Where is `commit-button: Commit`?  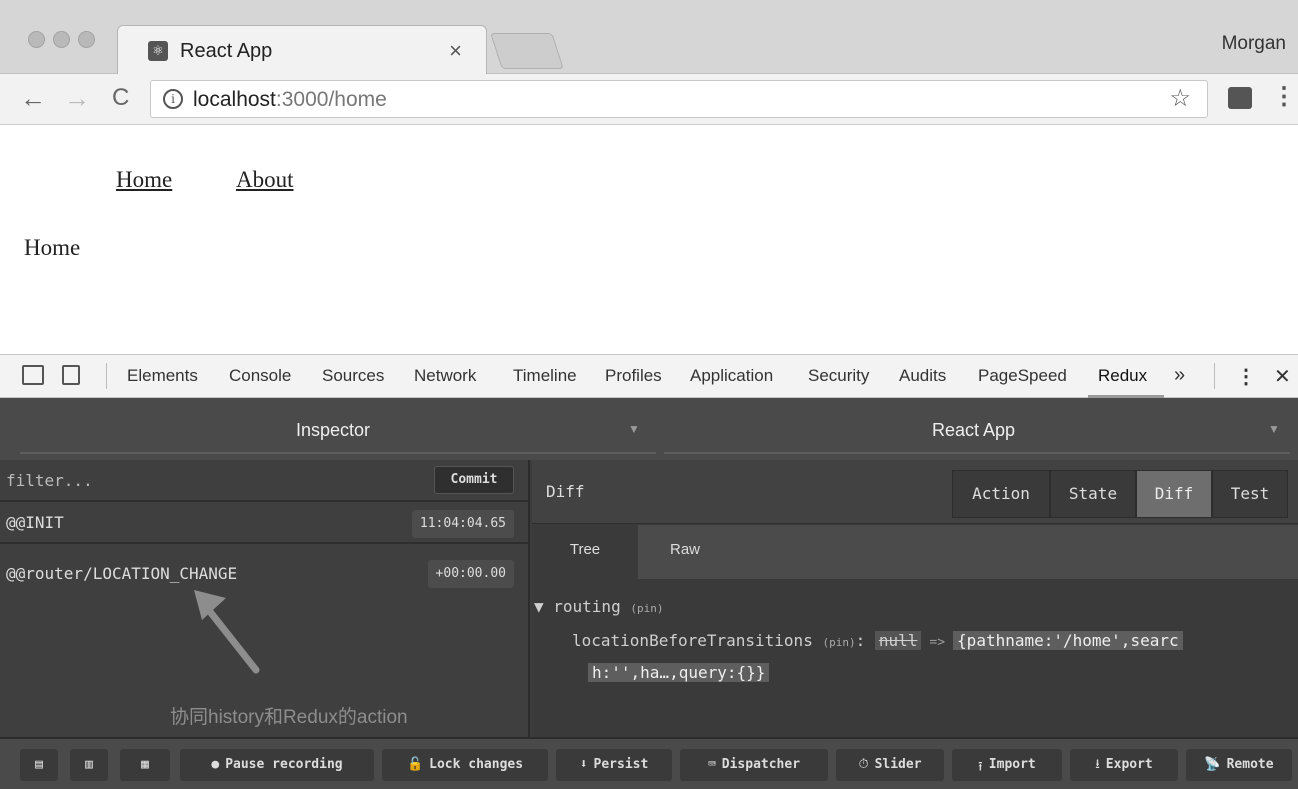
commit-button: Commit is located at coordinates (474, 480).